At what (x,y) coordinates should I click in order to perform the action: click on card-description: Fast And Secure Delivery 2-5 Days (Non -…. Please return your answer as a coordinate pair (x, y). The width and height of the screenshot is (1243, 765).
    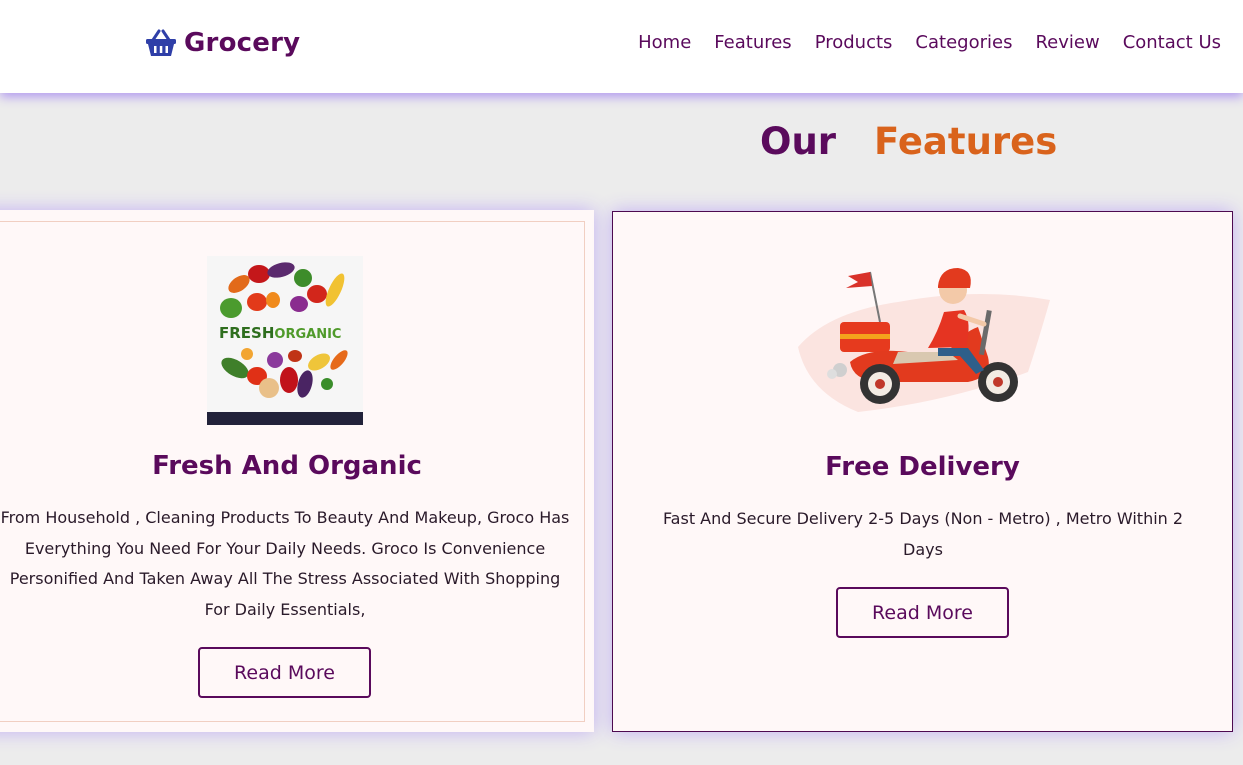
    Looking at the image, I should click on (923, 534).